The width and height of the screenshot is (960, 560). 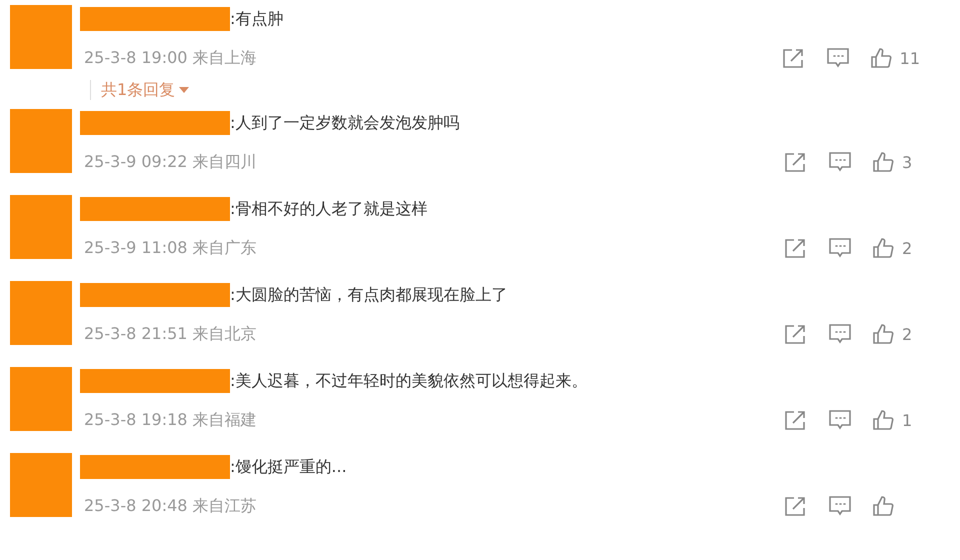 What do you see at coordinates (369, 295) in the screenshot?
I see `comment-text: :大圆脸的苦恼，有点肉都展现在脸上了` at bounding box center [369, 295].